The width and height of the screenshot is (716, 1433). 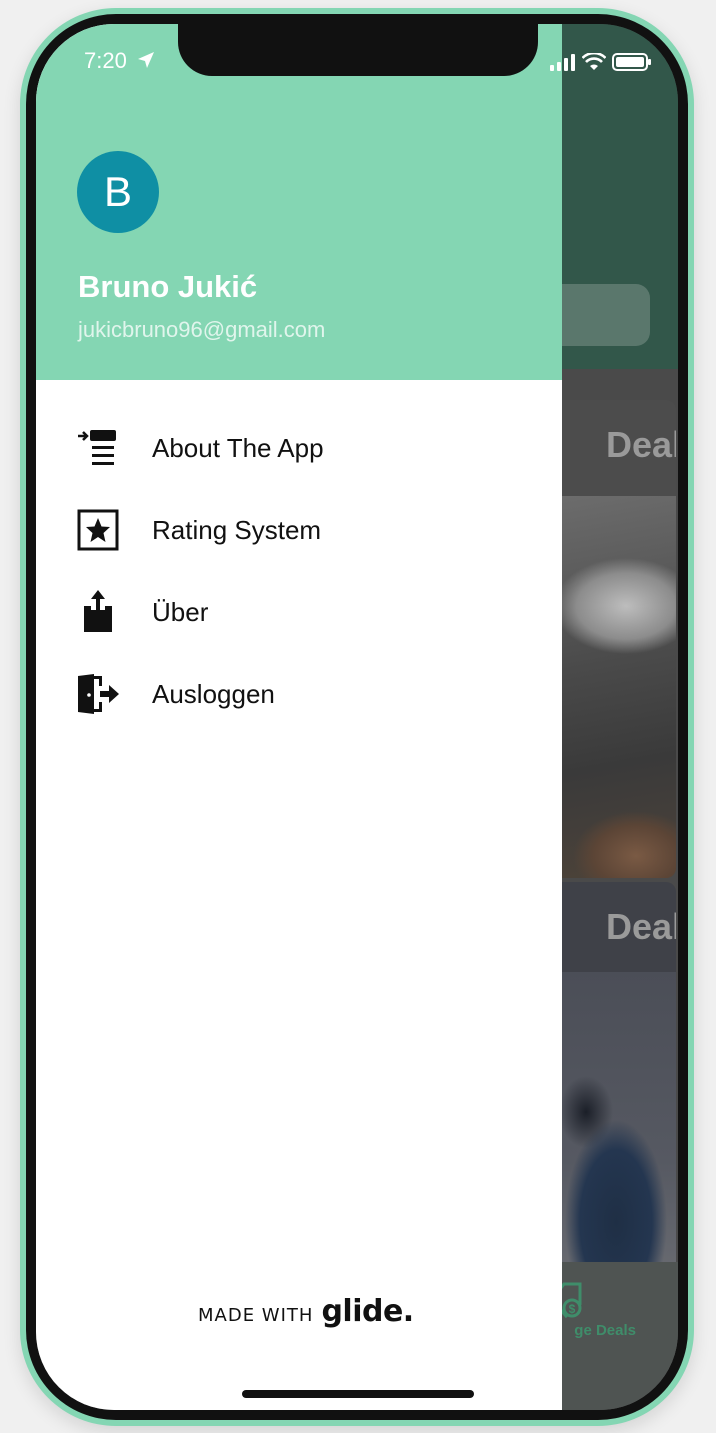 What do you see at coordinates (367, 1311) in the screenshot?
I see `glide-logo: glide.` at bounding box center [367, 1311].